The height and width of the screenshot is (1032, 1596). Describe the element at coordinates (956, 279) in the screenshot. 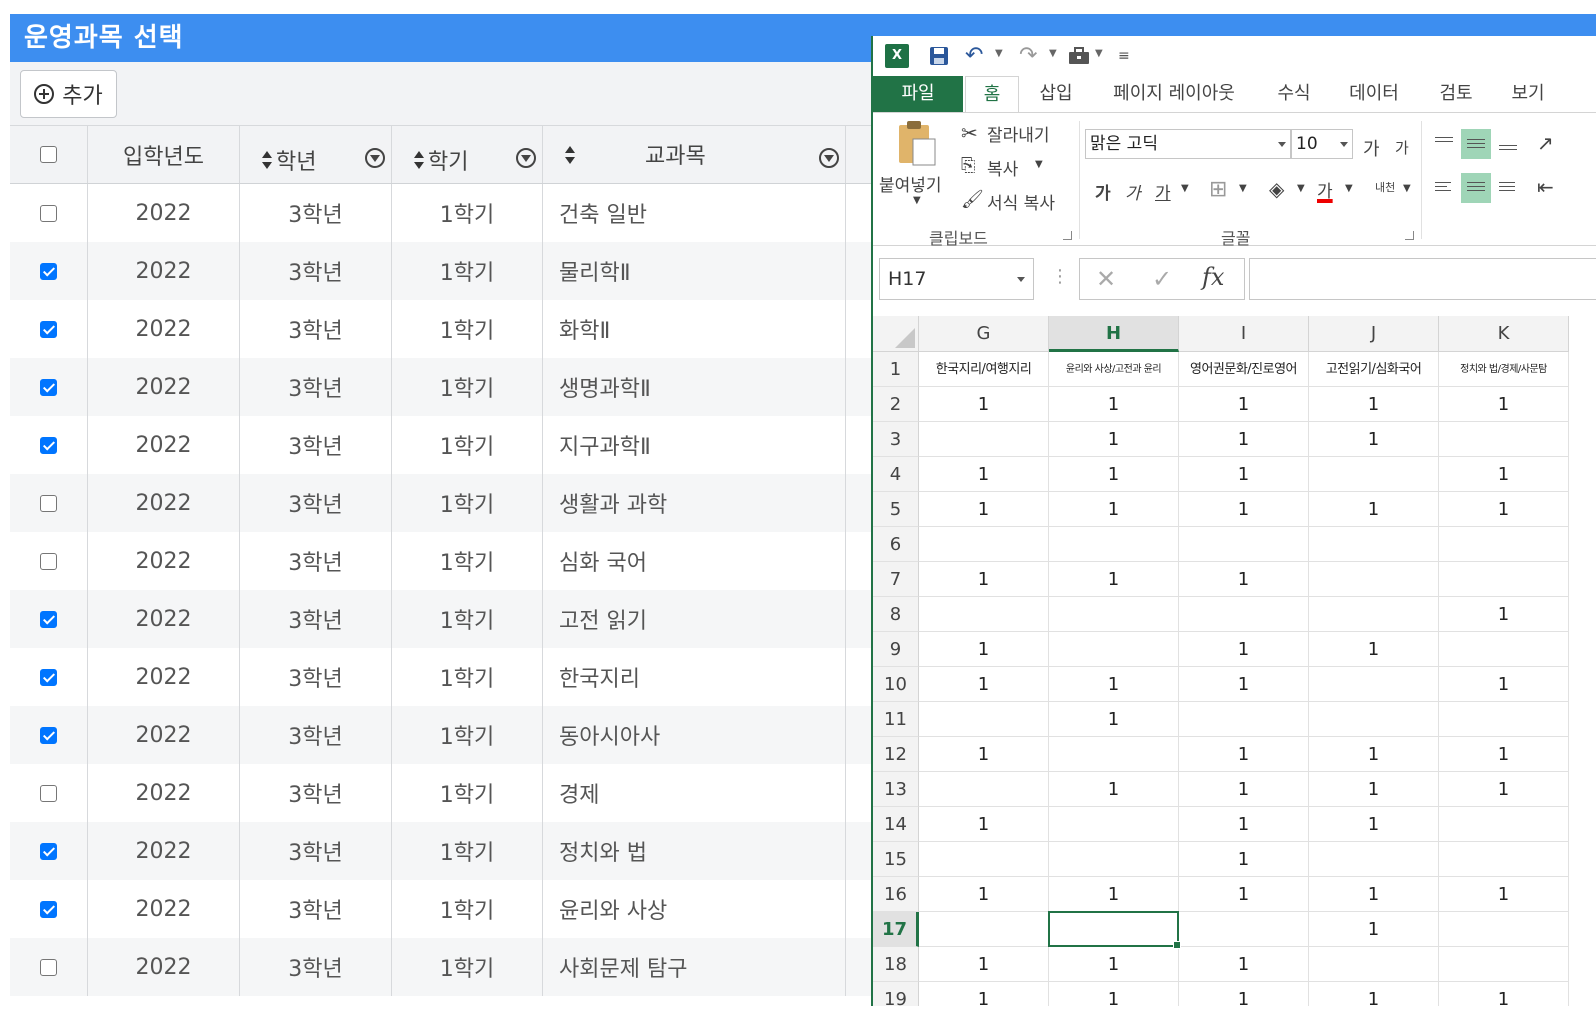

I see `name-box: H17` at that location.